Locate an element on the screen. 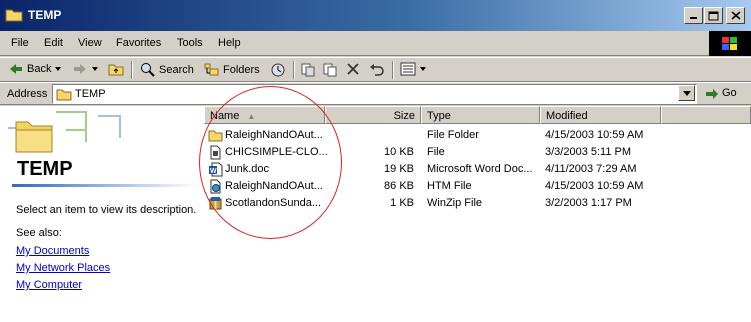 Image resolution: width=751 pixels, height=322 pixels. address-dropdown-button is located at coordinates (686, 93).